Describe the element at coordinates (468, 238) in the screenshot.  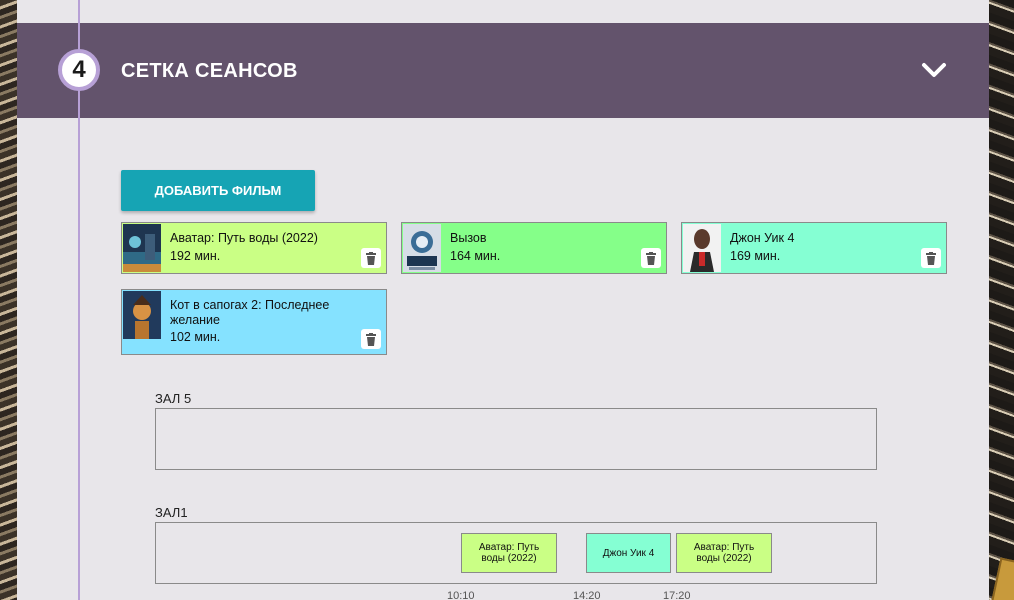
I see `movie-title: Вызов` at that location.